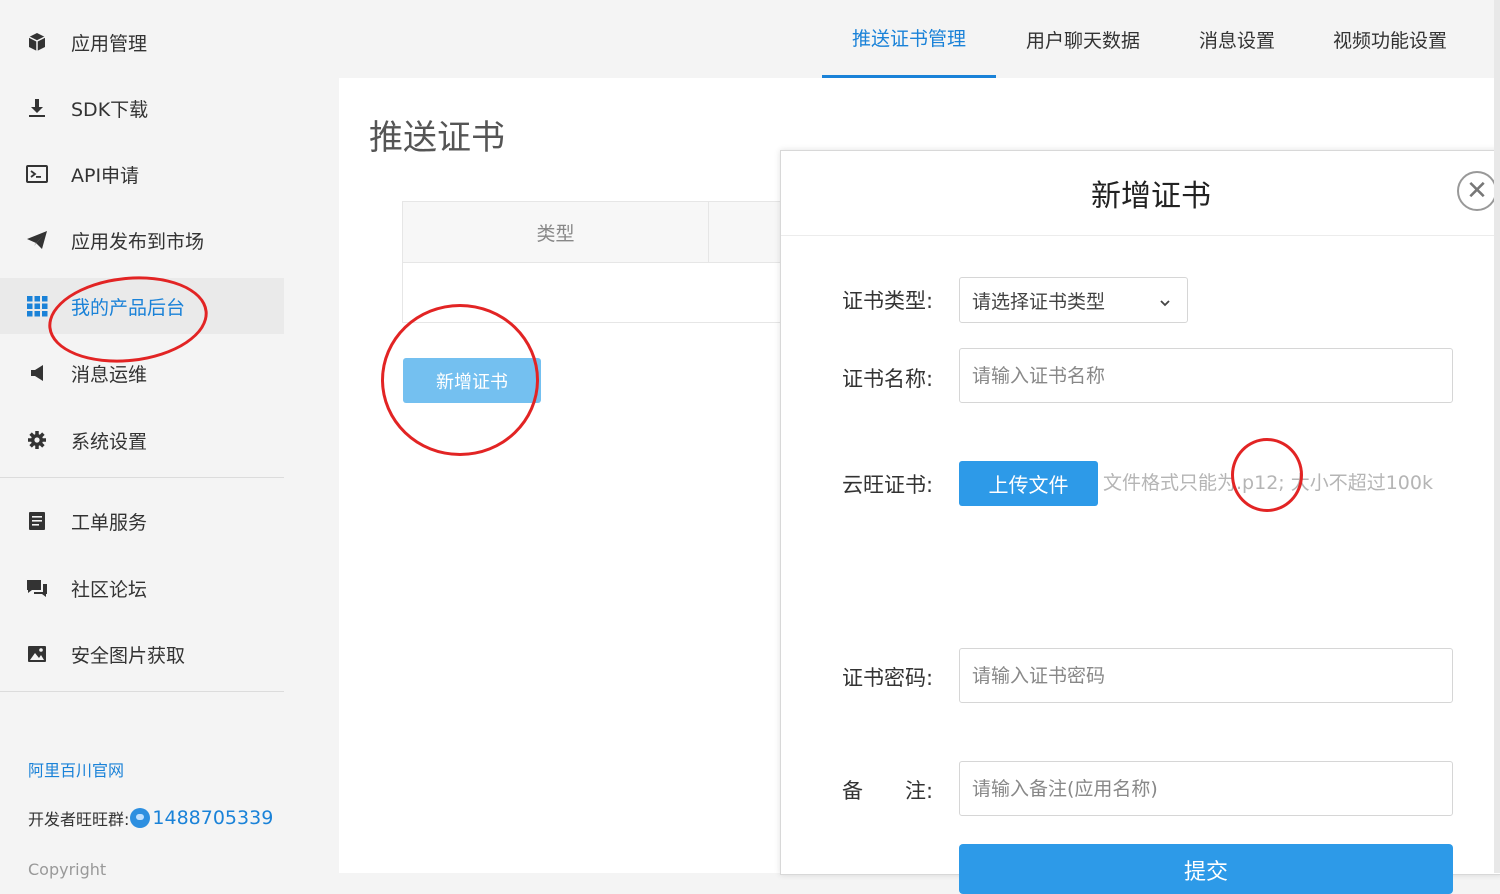  I want to click on developer-group-number: 1488705339, so click(212, 818).